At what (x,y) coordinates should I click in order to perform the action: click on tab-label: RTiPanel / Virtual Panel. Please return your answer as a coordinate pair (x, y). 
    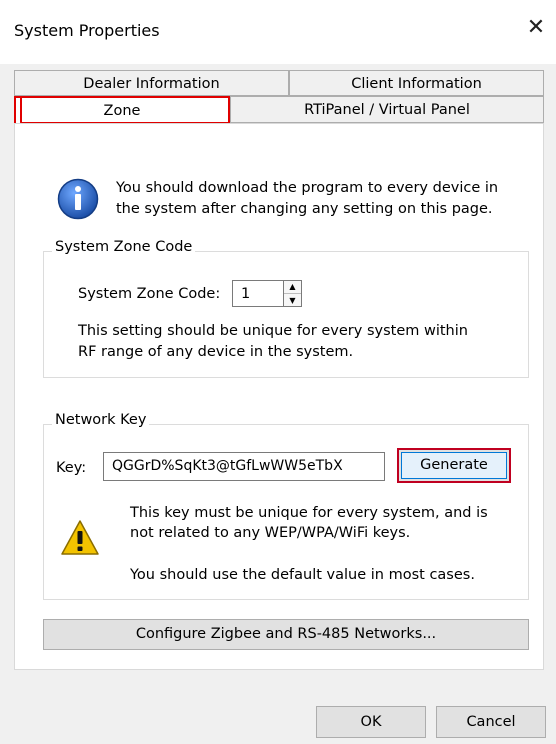
    Looking at the image, I should click on (387, 110).